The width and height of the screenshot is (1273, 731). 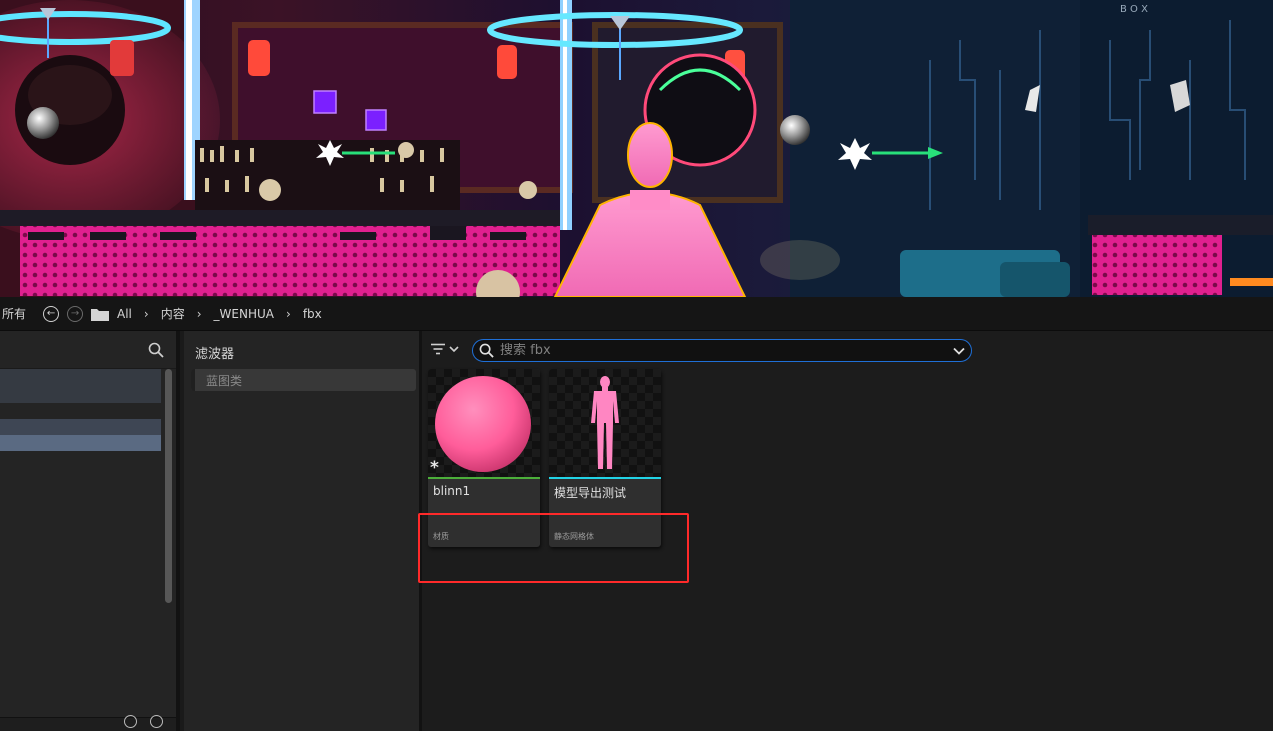 I want to click on breadcrumb-item-content: 内容, so click(x=173, y=313).